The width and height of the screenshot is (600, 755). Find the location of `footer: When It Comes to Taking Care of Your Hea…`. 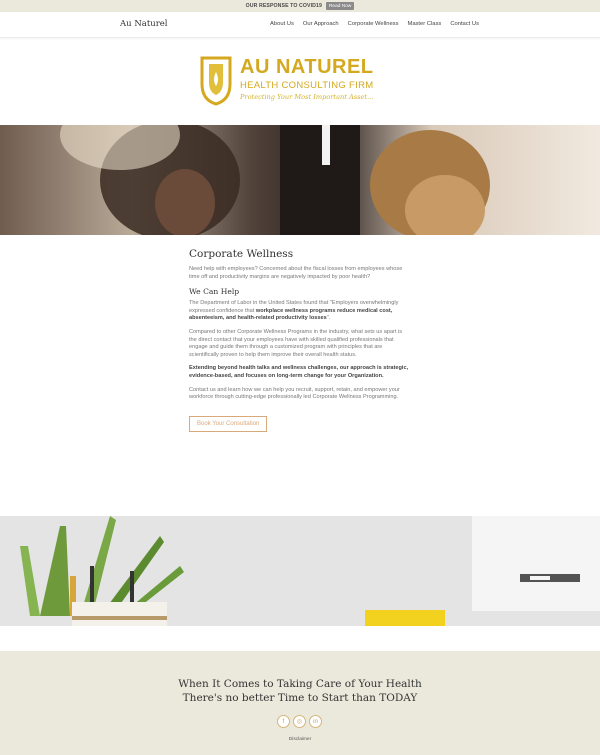

footer: When It Comes to Taking Care of Your Hea… is located at coordinates (300, 703).